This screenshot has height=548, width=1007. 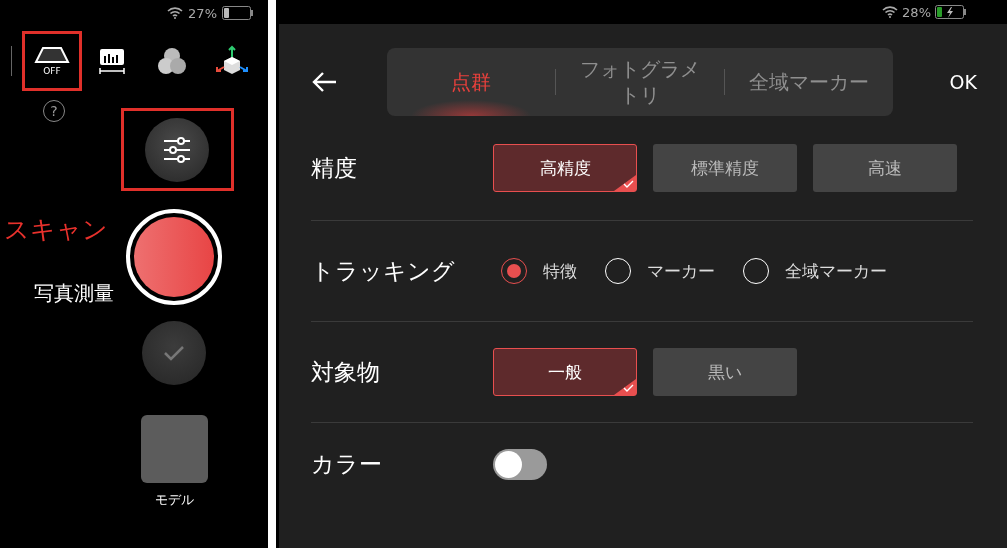 I want to click on battery-icon, so click(x=238, y=13).